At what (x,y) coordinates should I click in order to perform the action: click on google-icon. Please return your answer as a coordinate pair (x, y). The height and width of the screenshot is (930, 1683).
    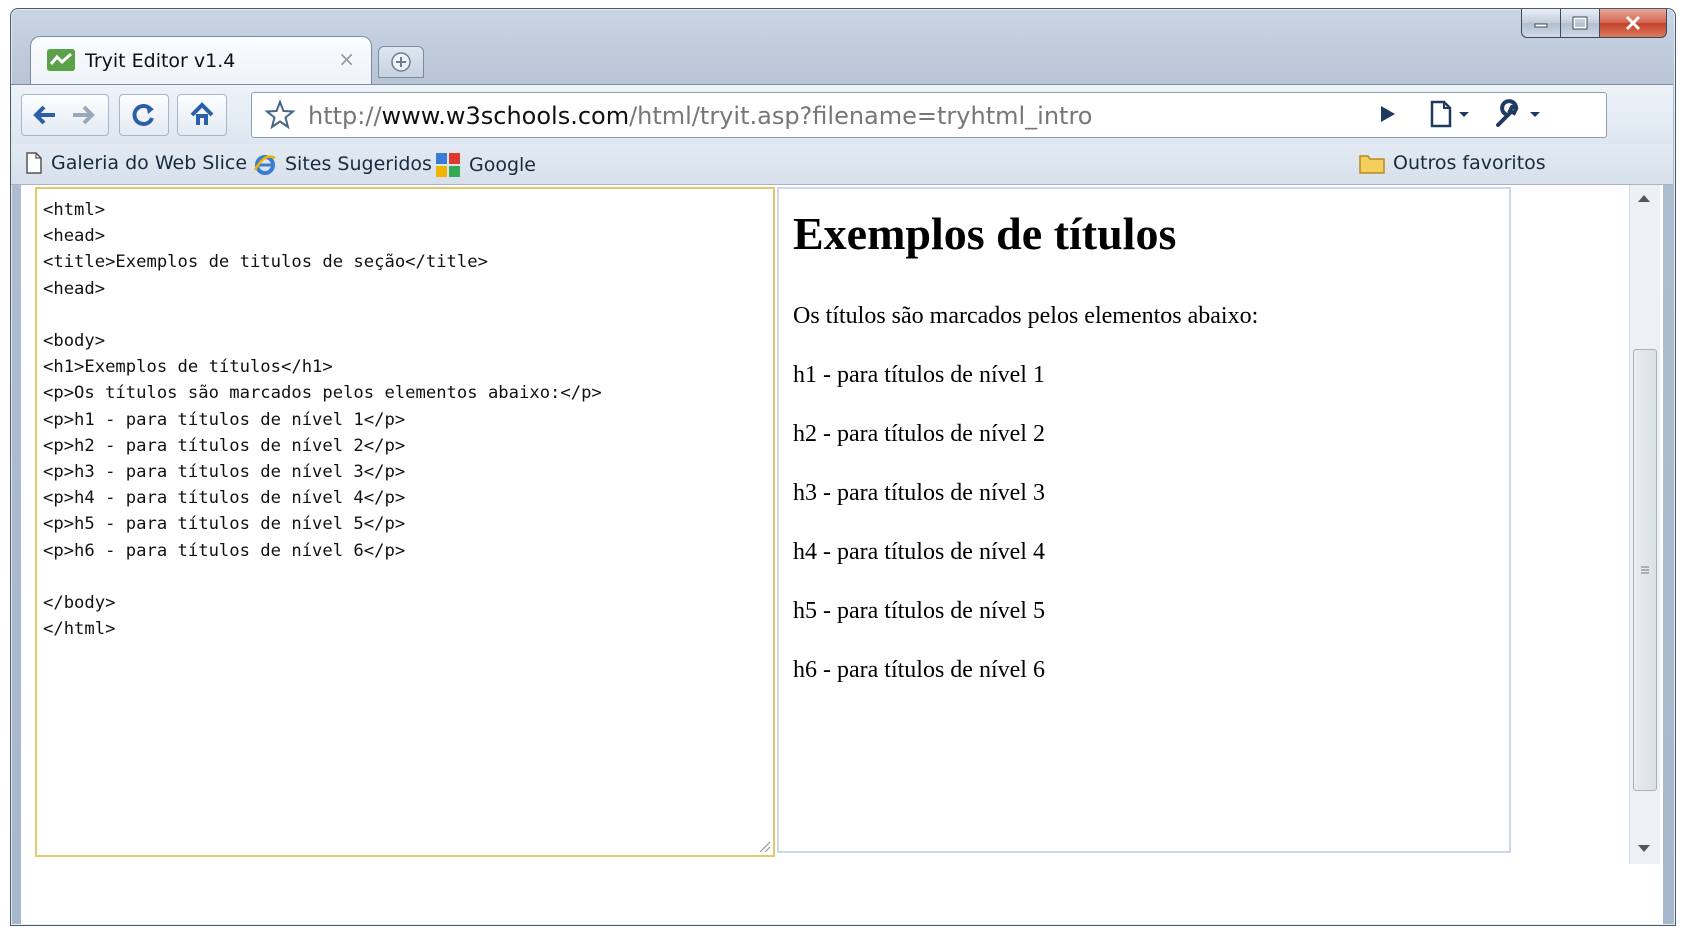
    Looking at the image, I should click on (448, 165).